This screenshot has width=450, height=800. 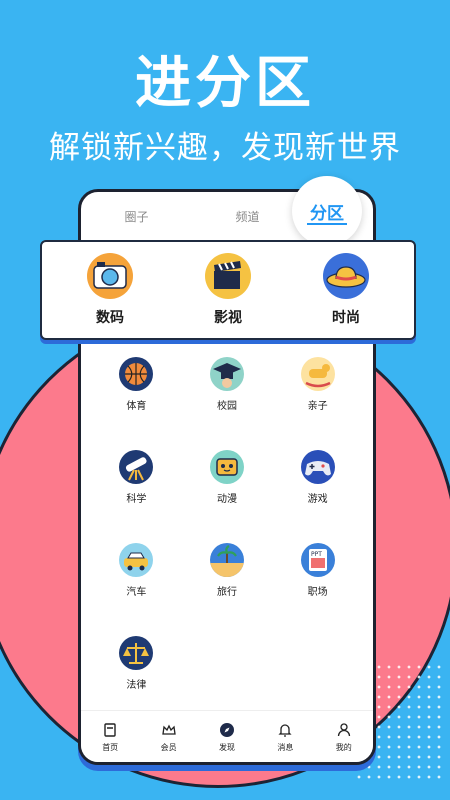 I want to click on anime-tv-icon, so click(x=226, y=467).